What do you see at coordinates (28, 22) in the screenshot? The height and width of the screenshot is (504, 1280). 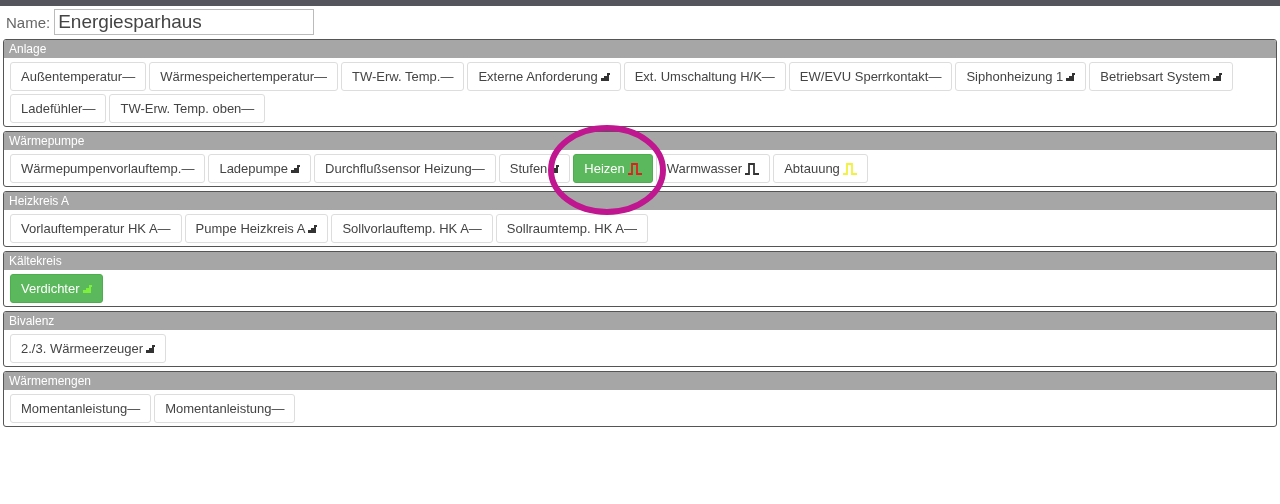 I see `name-label: Name:` at bounding box center [28, 22].